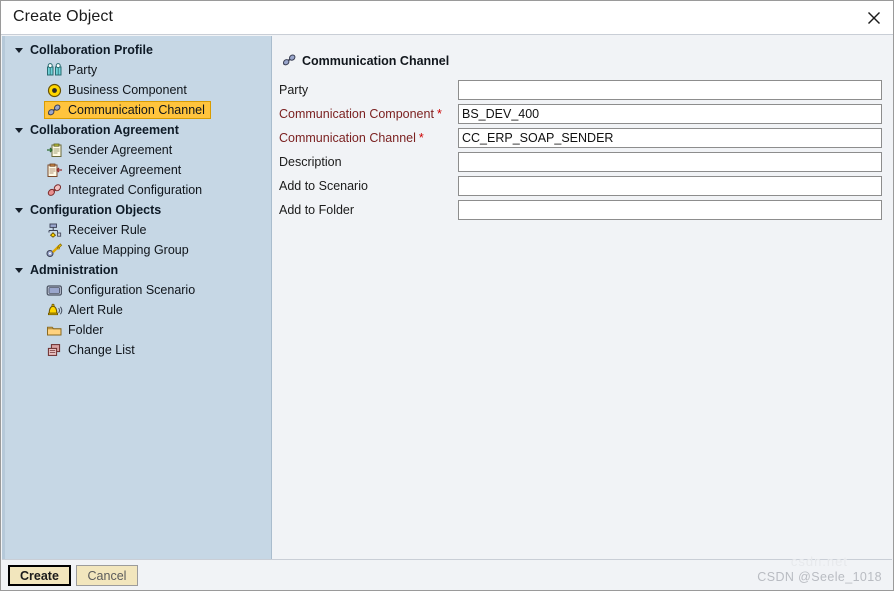 This screenshot has height=591, width=894. I want to click on field-label-add-to-folder: Add to Folder, so click(316, 210).